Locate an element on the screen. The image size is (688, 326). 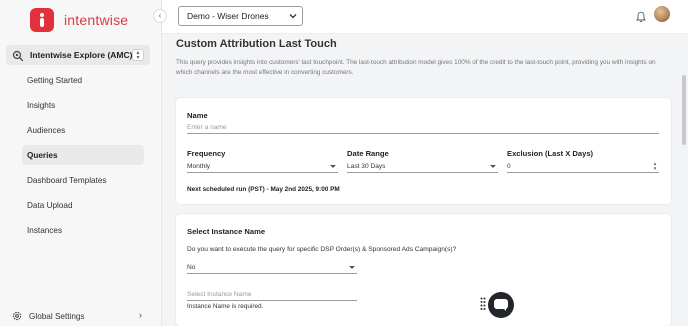
frequency-value: Monthly is located at coordinates (199, 166).